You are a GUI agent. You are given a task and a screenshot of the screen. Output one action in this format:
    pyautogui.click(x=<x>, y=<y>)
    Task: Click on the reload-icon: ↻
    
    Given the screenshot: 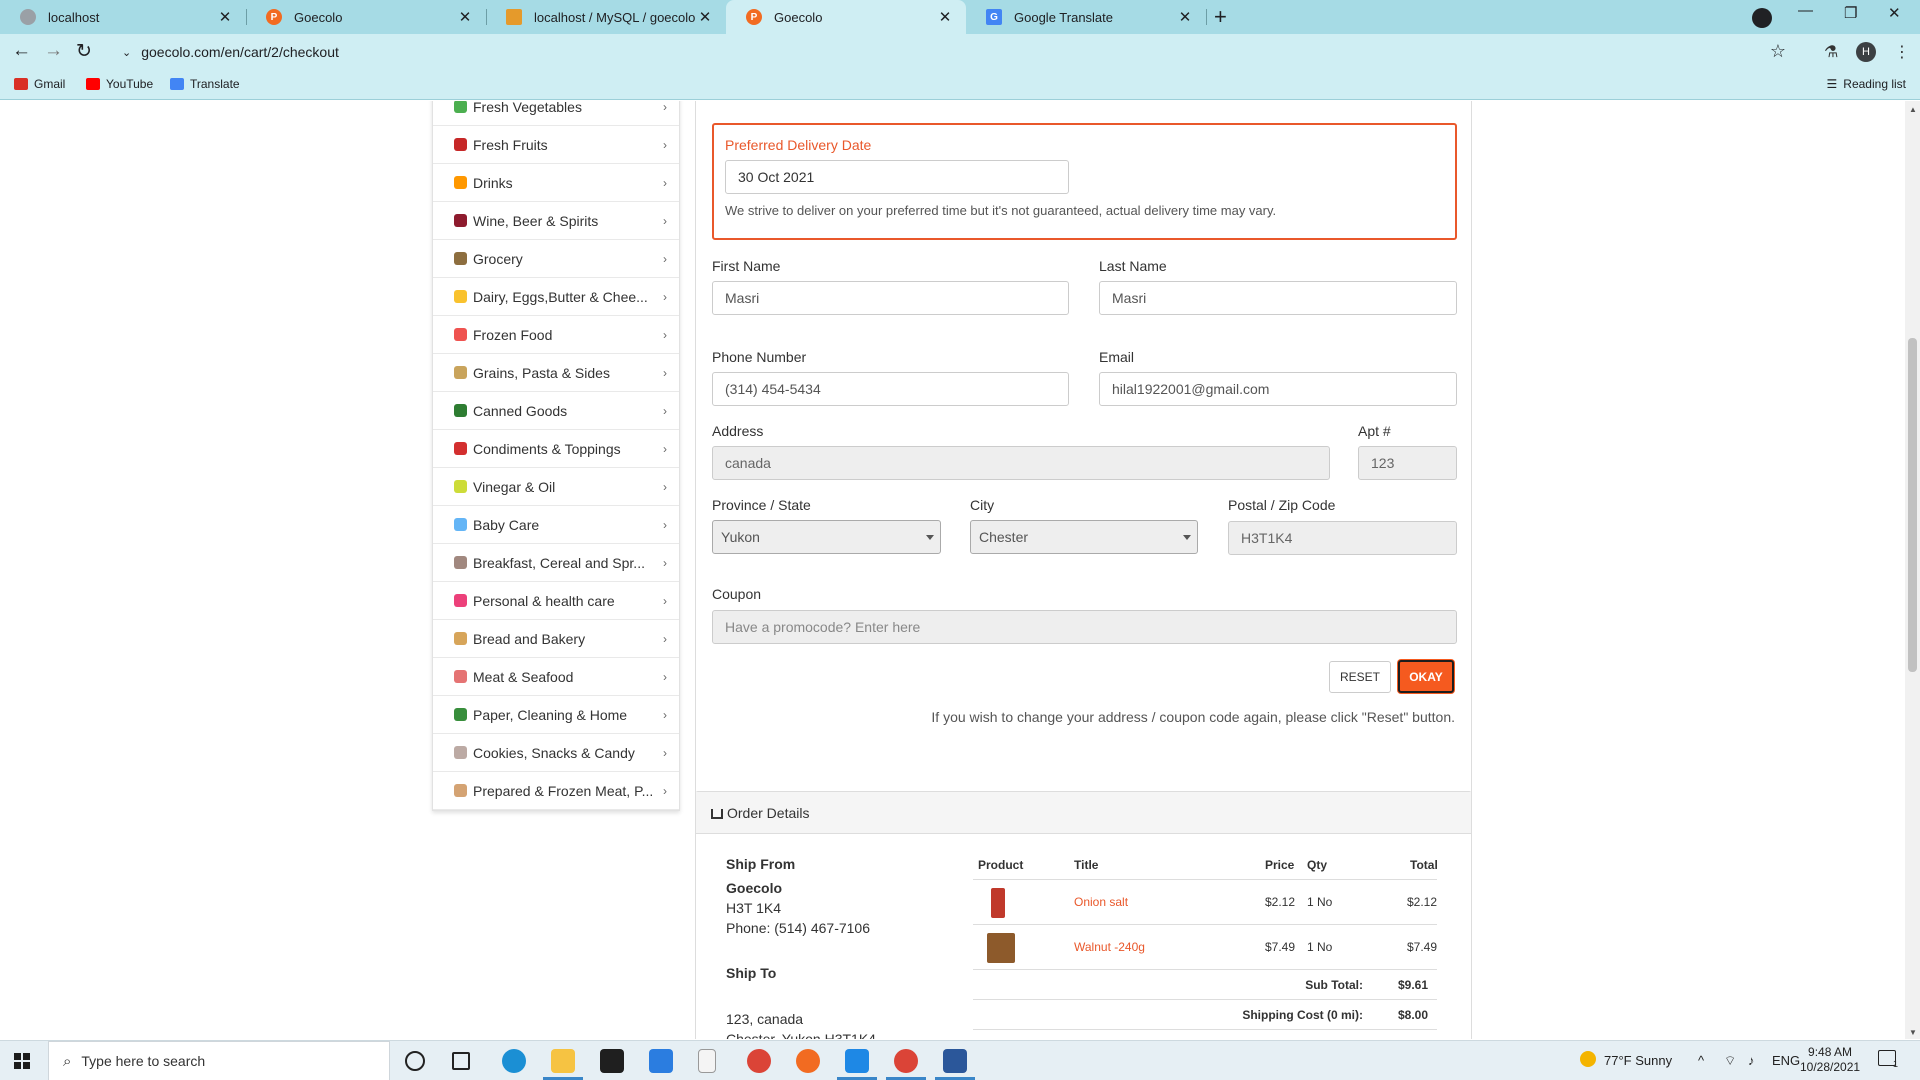 What is the action you would take?
    pyautogui.click(x=84, y=51)
    